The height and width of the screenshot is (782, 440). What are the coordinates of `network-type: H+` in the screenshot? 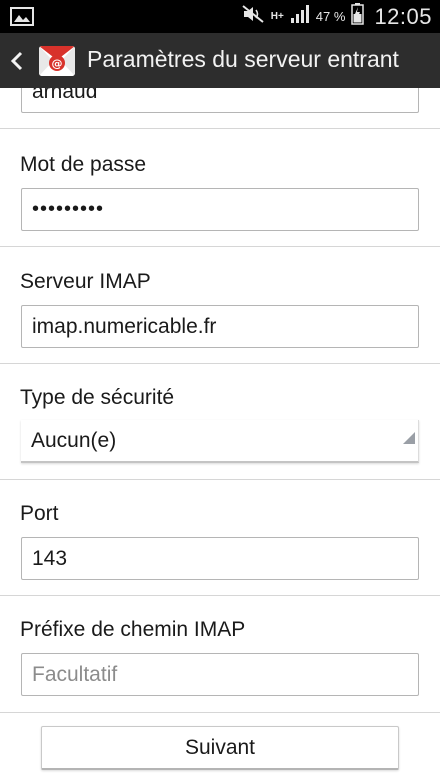 It's located at (277, 16).